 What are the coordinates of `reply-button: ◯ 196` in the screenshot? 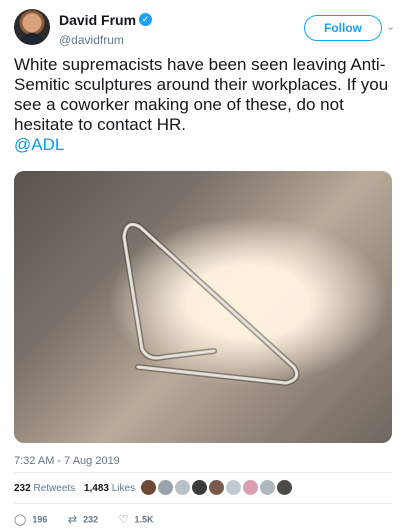 It's located at (30, 519).